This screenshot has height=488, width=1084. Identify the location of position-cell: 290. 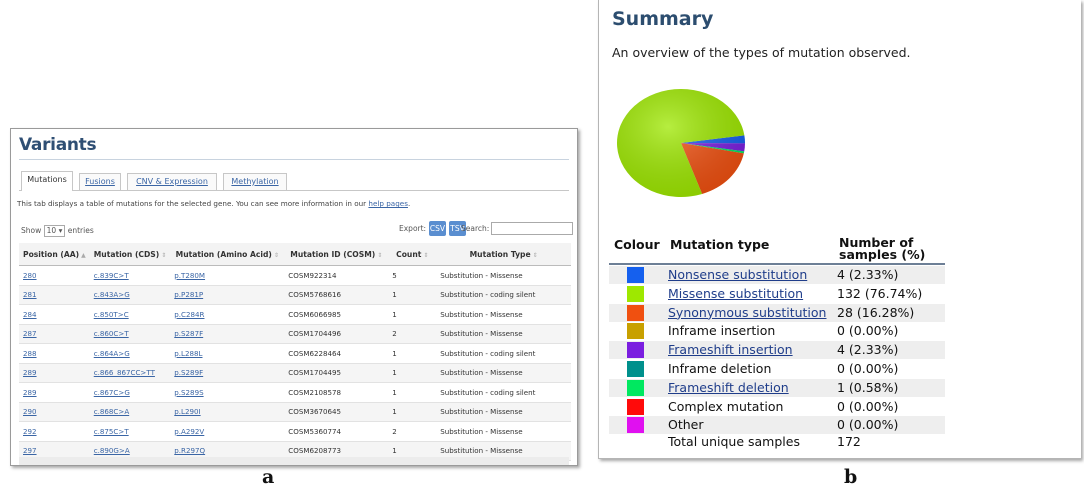
(54, 412).